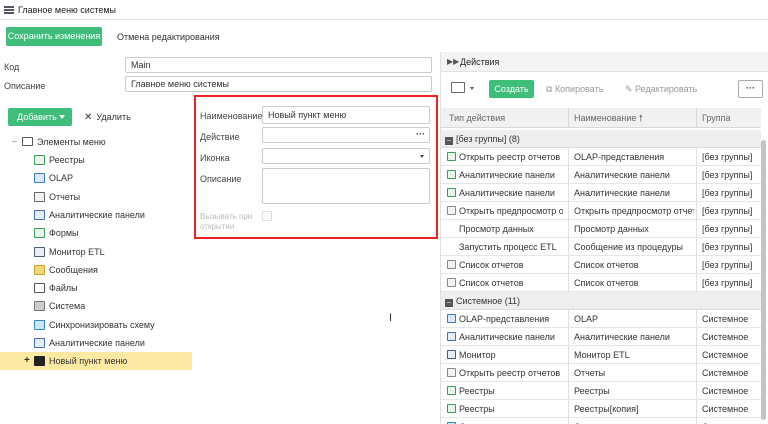 The image size is (768, 424). Describe the element at coordinates (346, 115) in the screenshot. I see `popup-name-field: Новый пункт меню` at that location.